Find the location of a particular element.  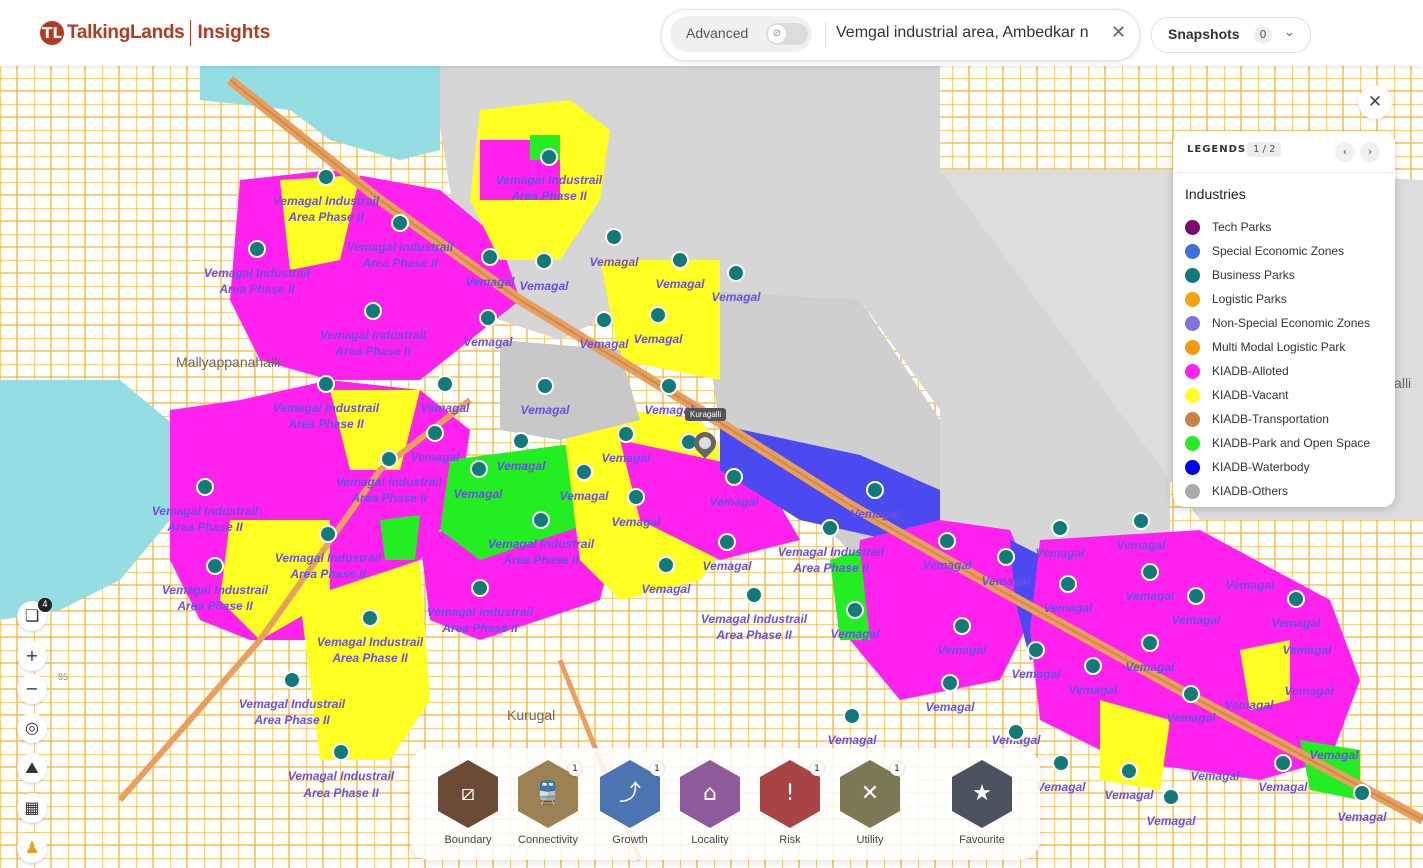

street-view-button: ♟ is located at coordinates (32, 848).